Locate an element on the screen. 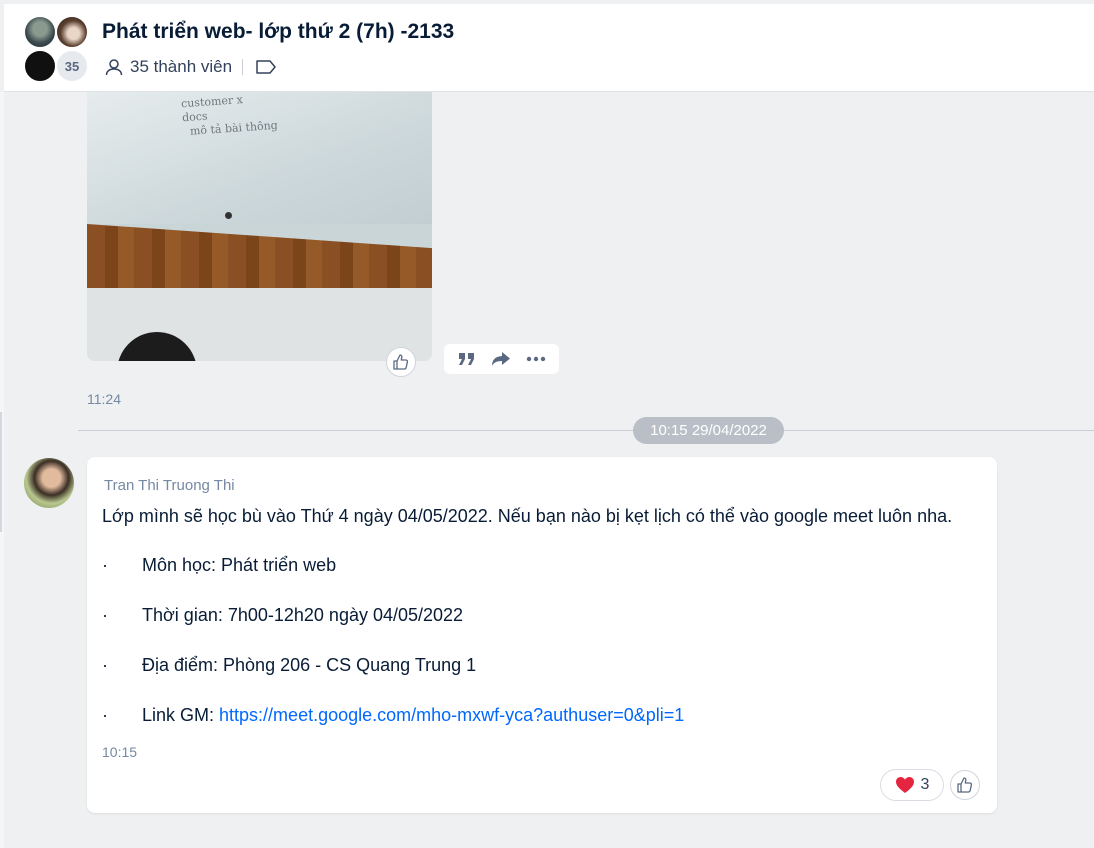  photo-dot is located at coordinates (228, 215).